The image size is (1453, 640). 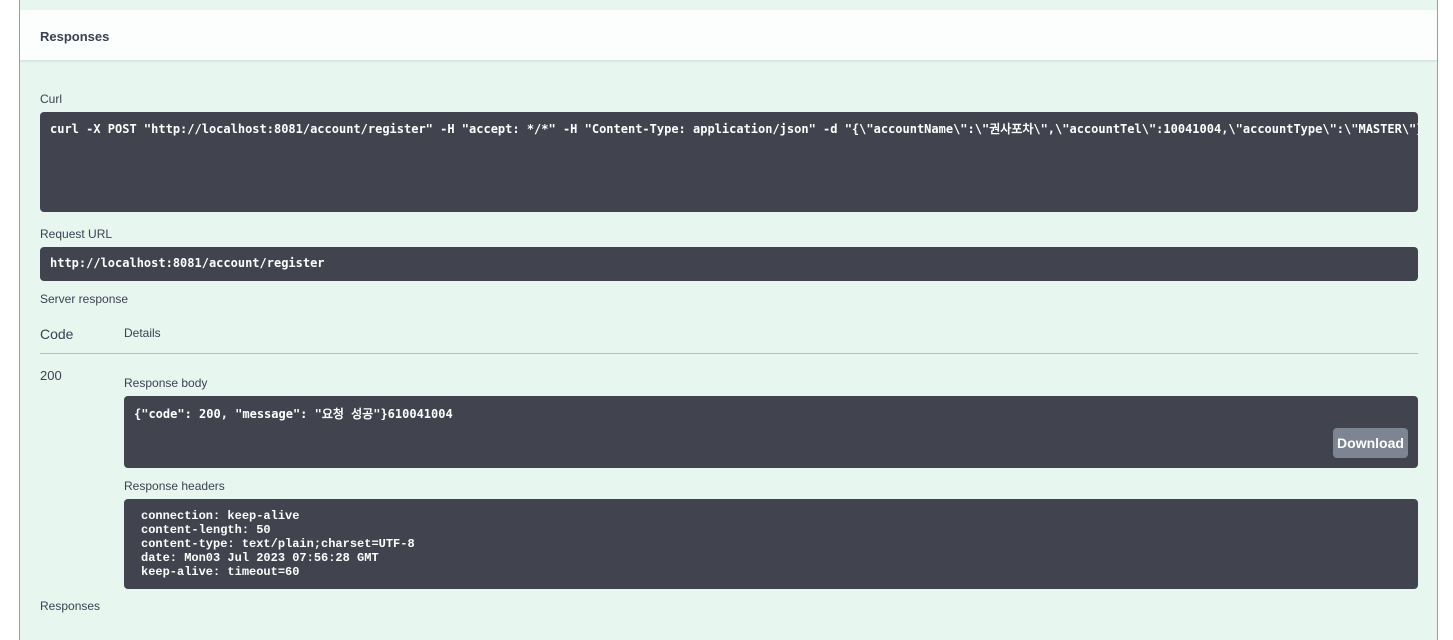 I want to click on response-header-line: content-type: text/plain;charset=UTF-8, so click(x=278, y=544).